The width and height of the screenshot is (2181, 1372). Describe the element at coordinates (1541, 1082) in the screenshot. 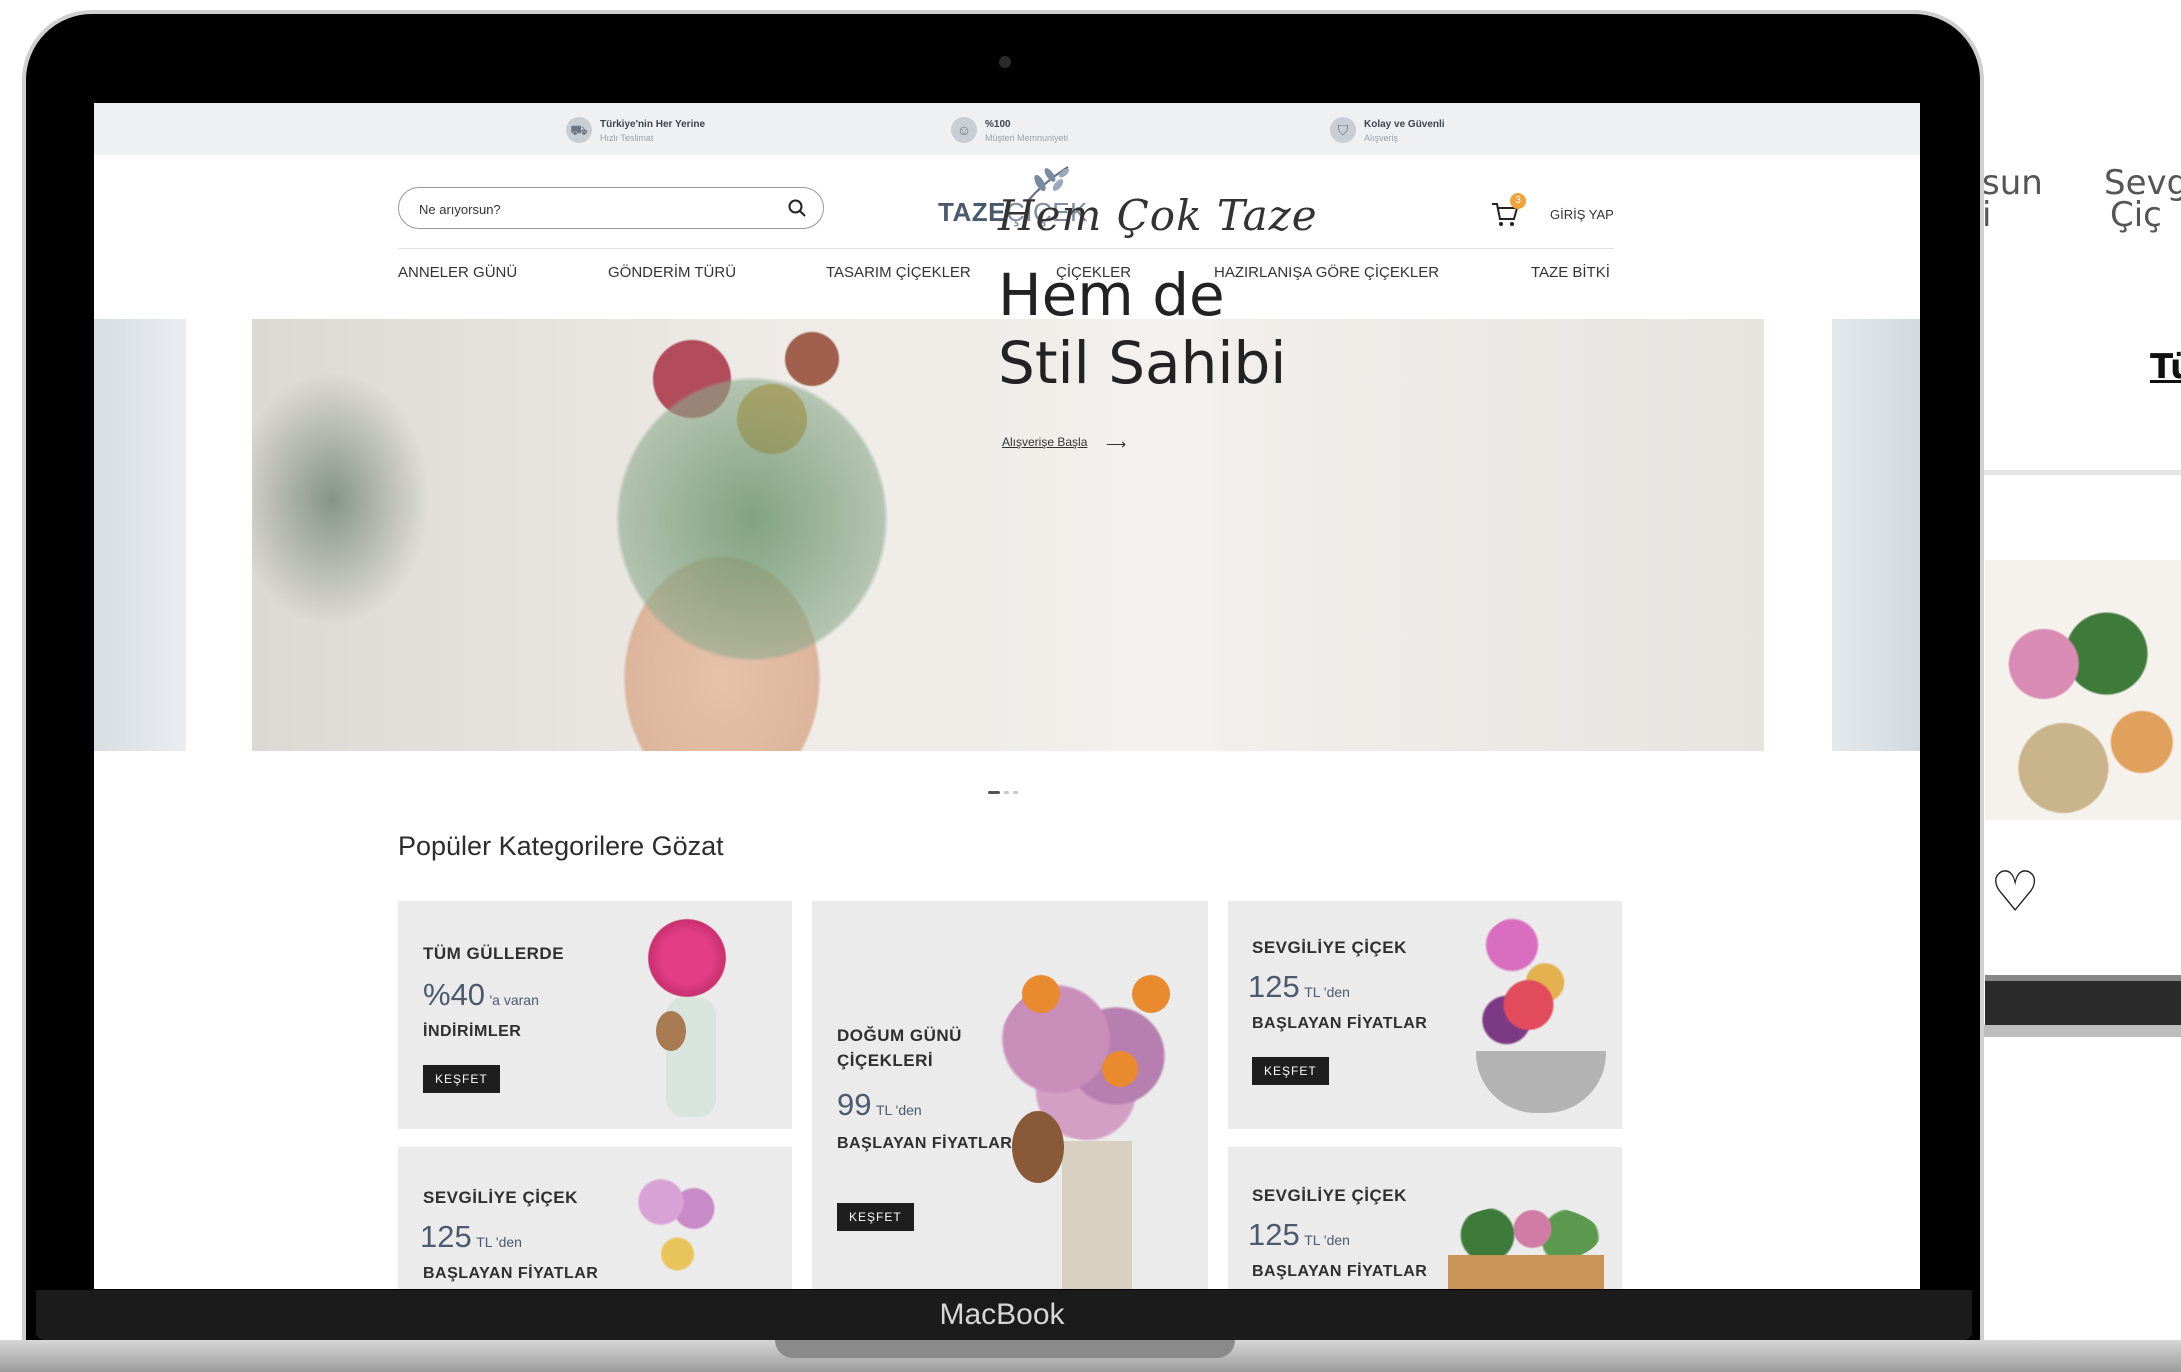

I see `pot-image` at that location.